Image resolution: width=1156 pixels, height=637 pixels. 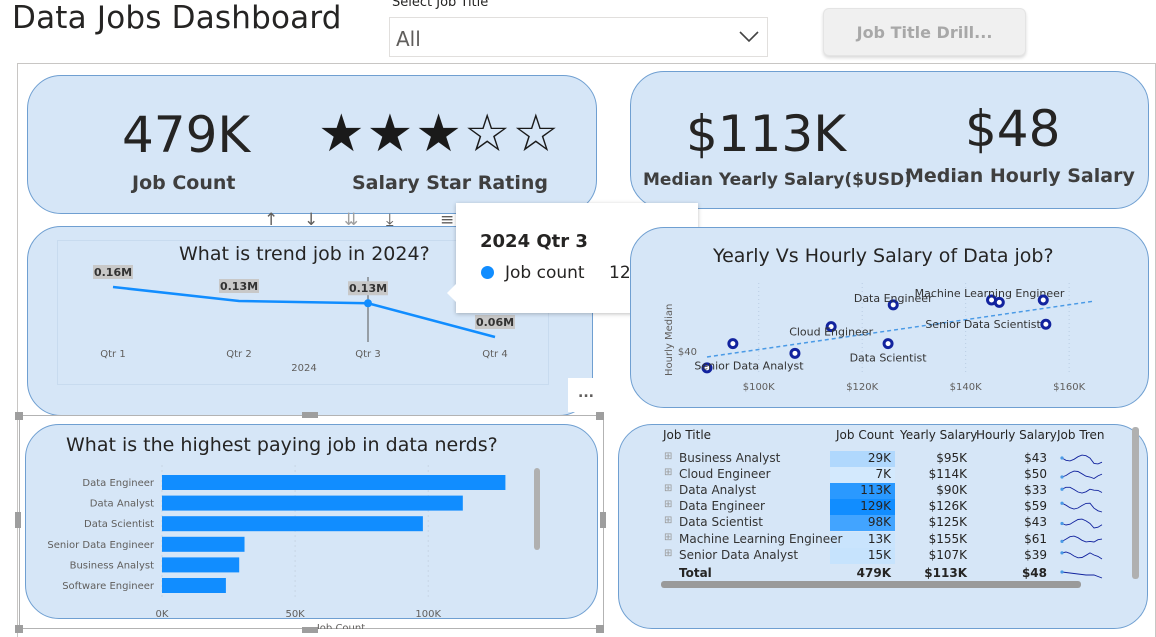 I want to click on job-title-cell: Data Scientist, so click(x=721, y=522).